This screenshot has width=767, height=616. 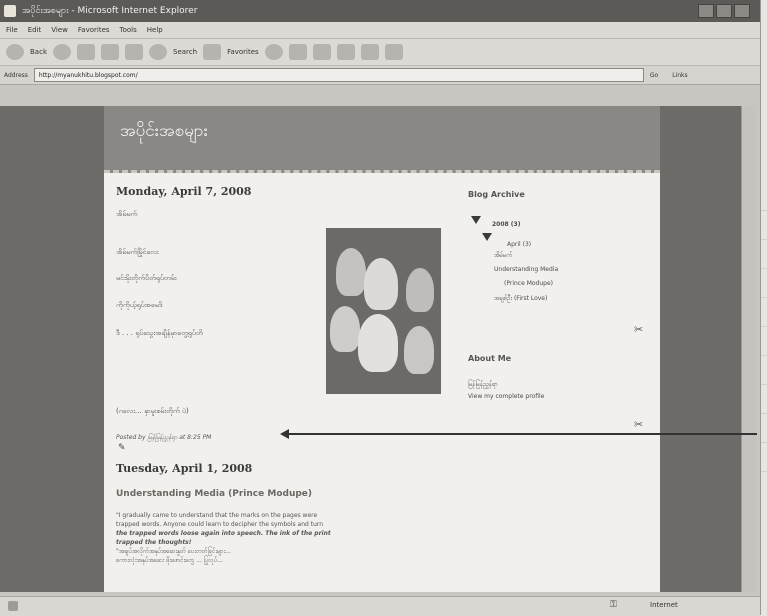 What do you see at coordinates (520, 298) in the screenshot?
I see `archive-item: အချစ်ဦး (First Love)` at bounding box center [520, 298].